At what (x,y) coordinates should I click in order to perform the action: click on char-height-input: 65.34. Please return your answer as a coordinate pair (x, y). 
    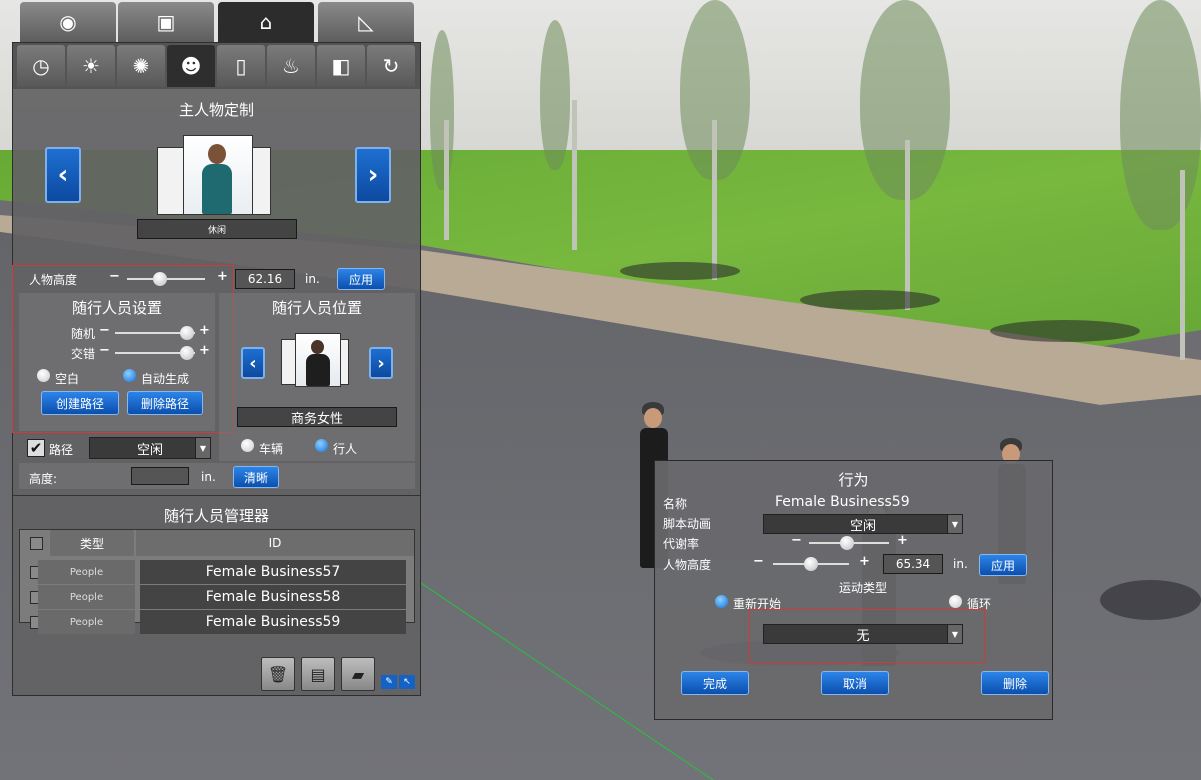
    Looking at the image, I should click on (913, 564).